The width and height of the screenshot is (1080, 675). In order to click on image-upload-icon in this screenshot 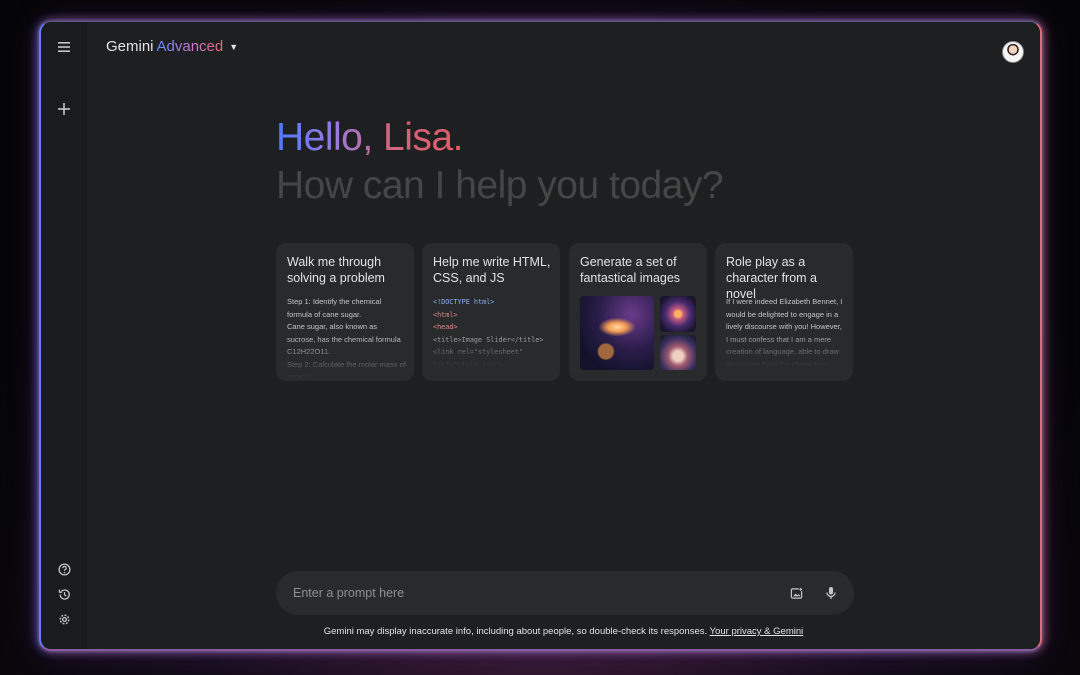, I will do `click(796, 593)`.